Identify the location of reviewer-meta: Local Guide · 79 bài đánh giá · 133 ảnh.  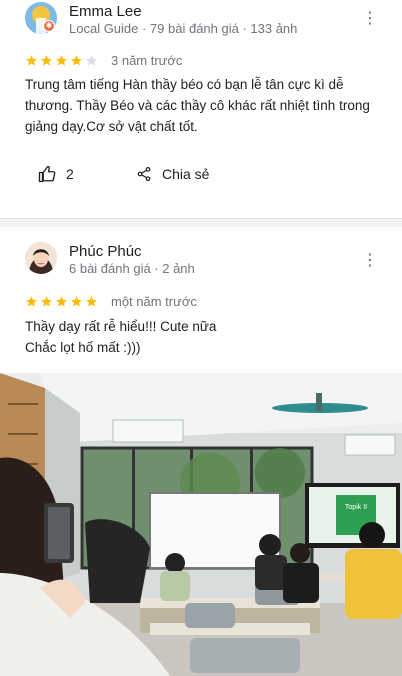
(183, 28).